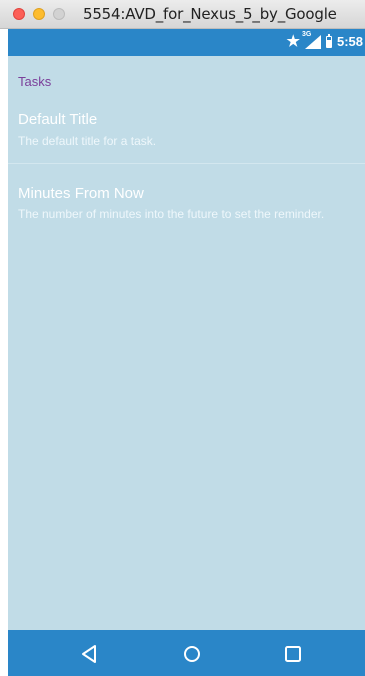 This screenshot has height=676, width=365. I want to click on minimize-window-button, so click(39, 14).